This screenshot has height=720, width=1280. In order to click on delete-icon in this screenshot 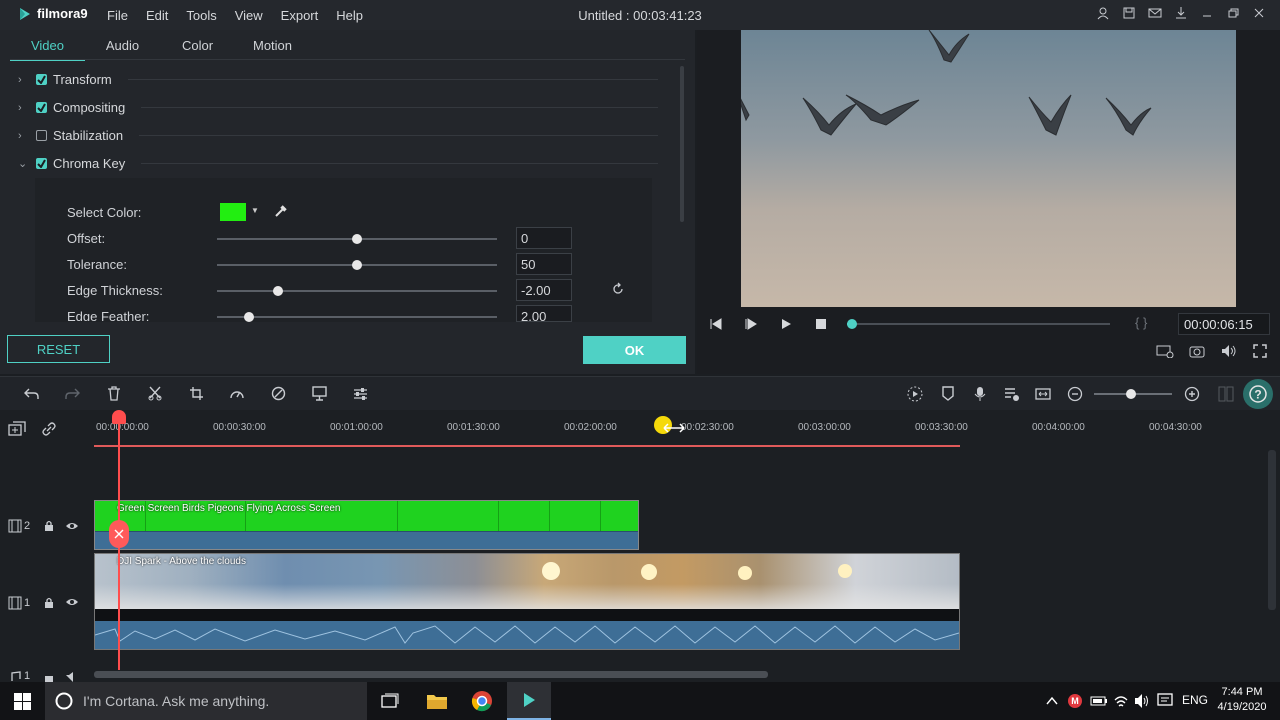, I will do `click(114, 393)`.